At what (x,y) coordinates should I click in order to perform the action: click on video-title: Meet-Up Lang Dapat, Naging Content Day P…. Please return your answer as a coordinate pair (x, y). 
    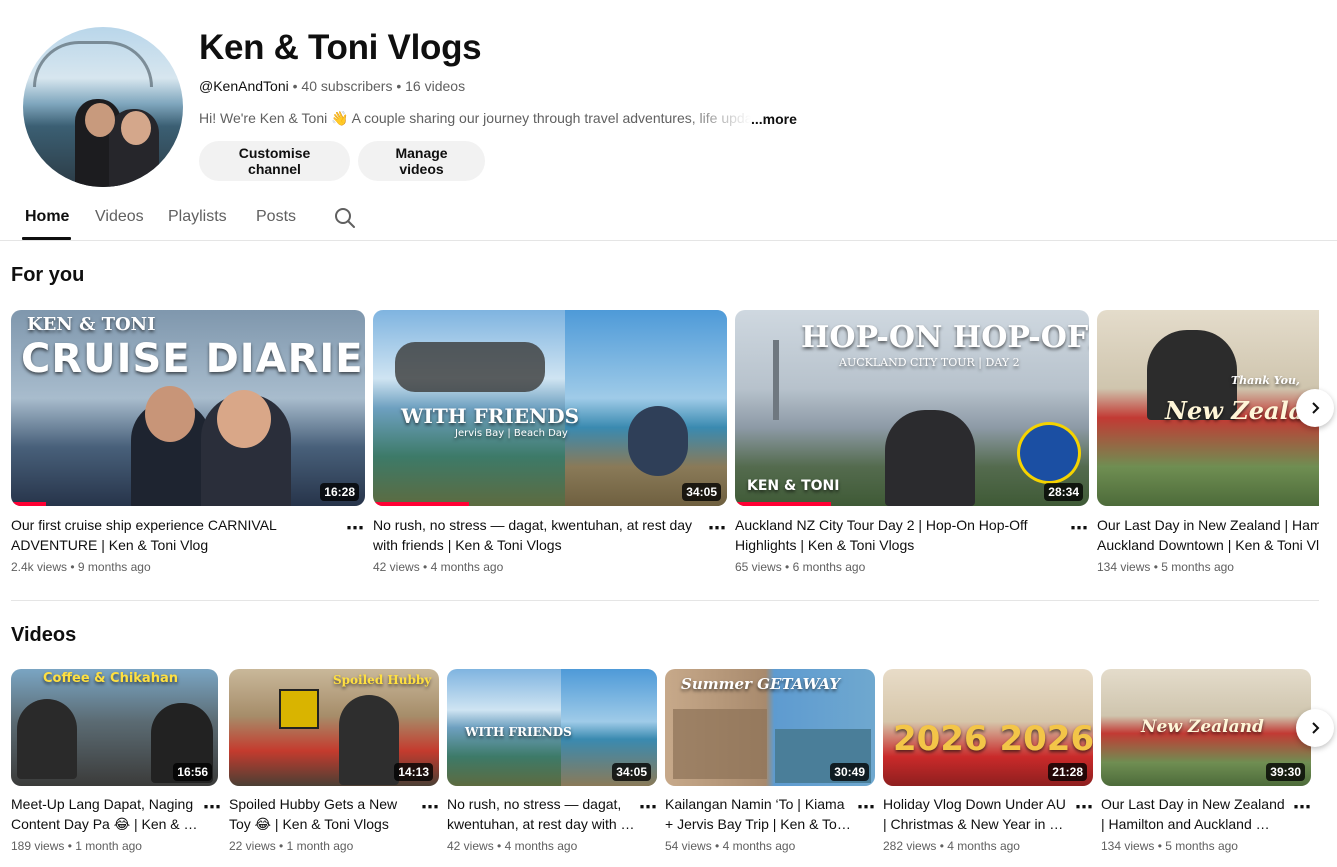
    Looking at the image, I should click on (105, 814).